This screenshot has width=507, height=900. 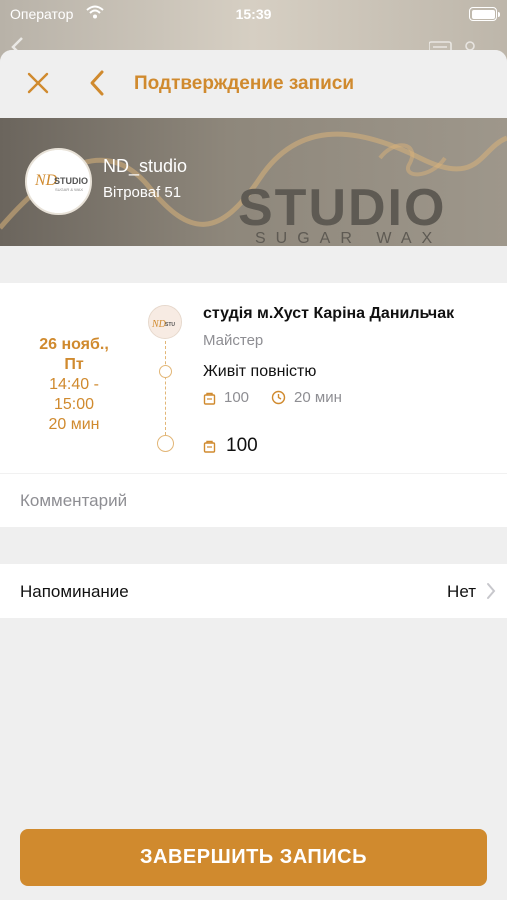 I want to click on master-avatar-image: ND STU, so click(x=165, y=322).